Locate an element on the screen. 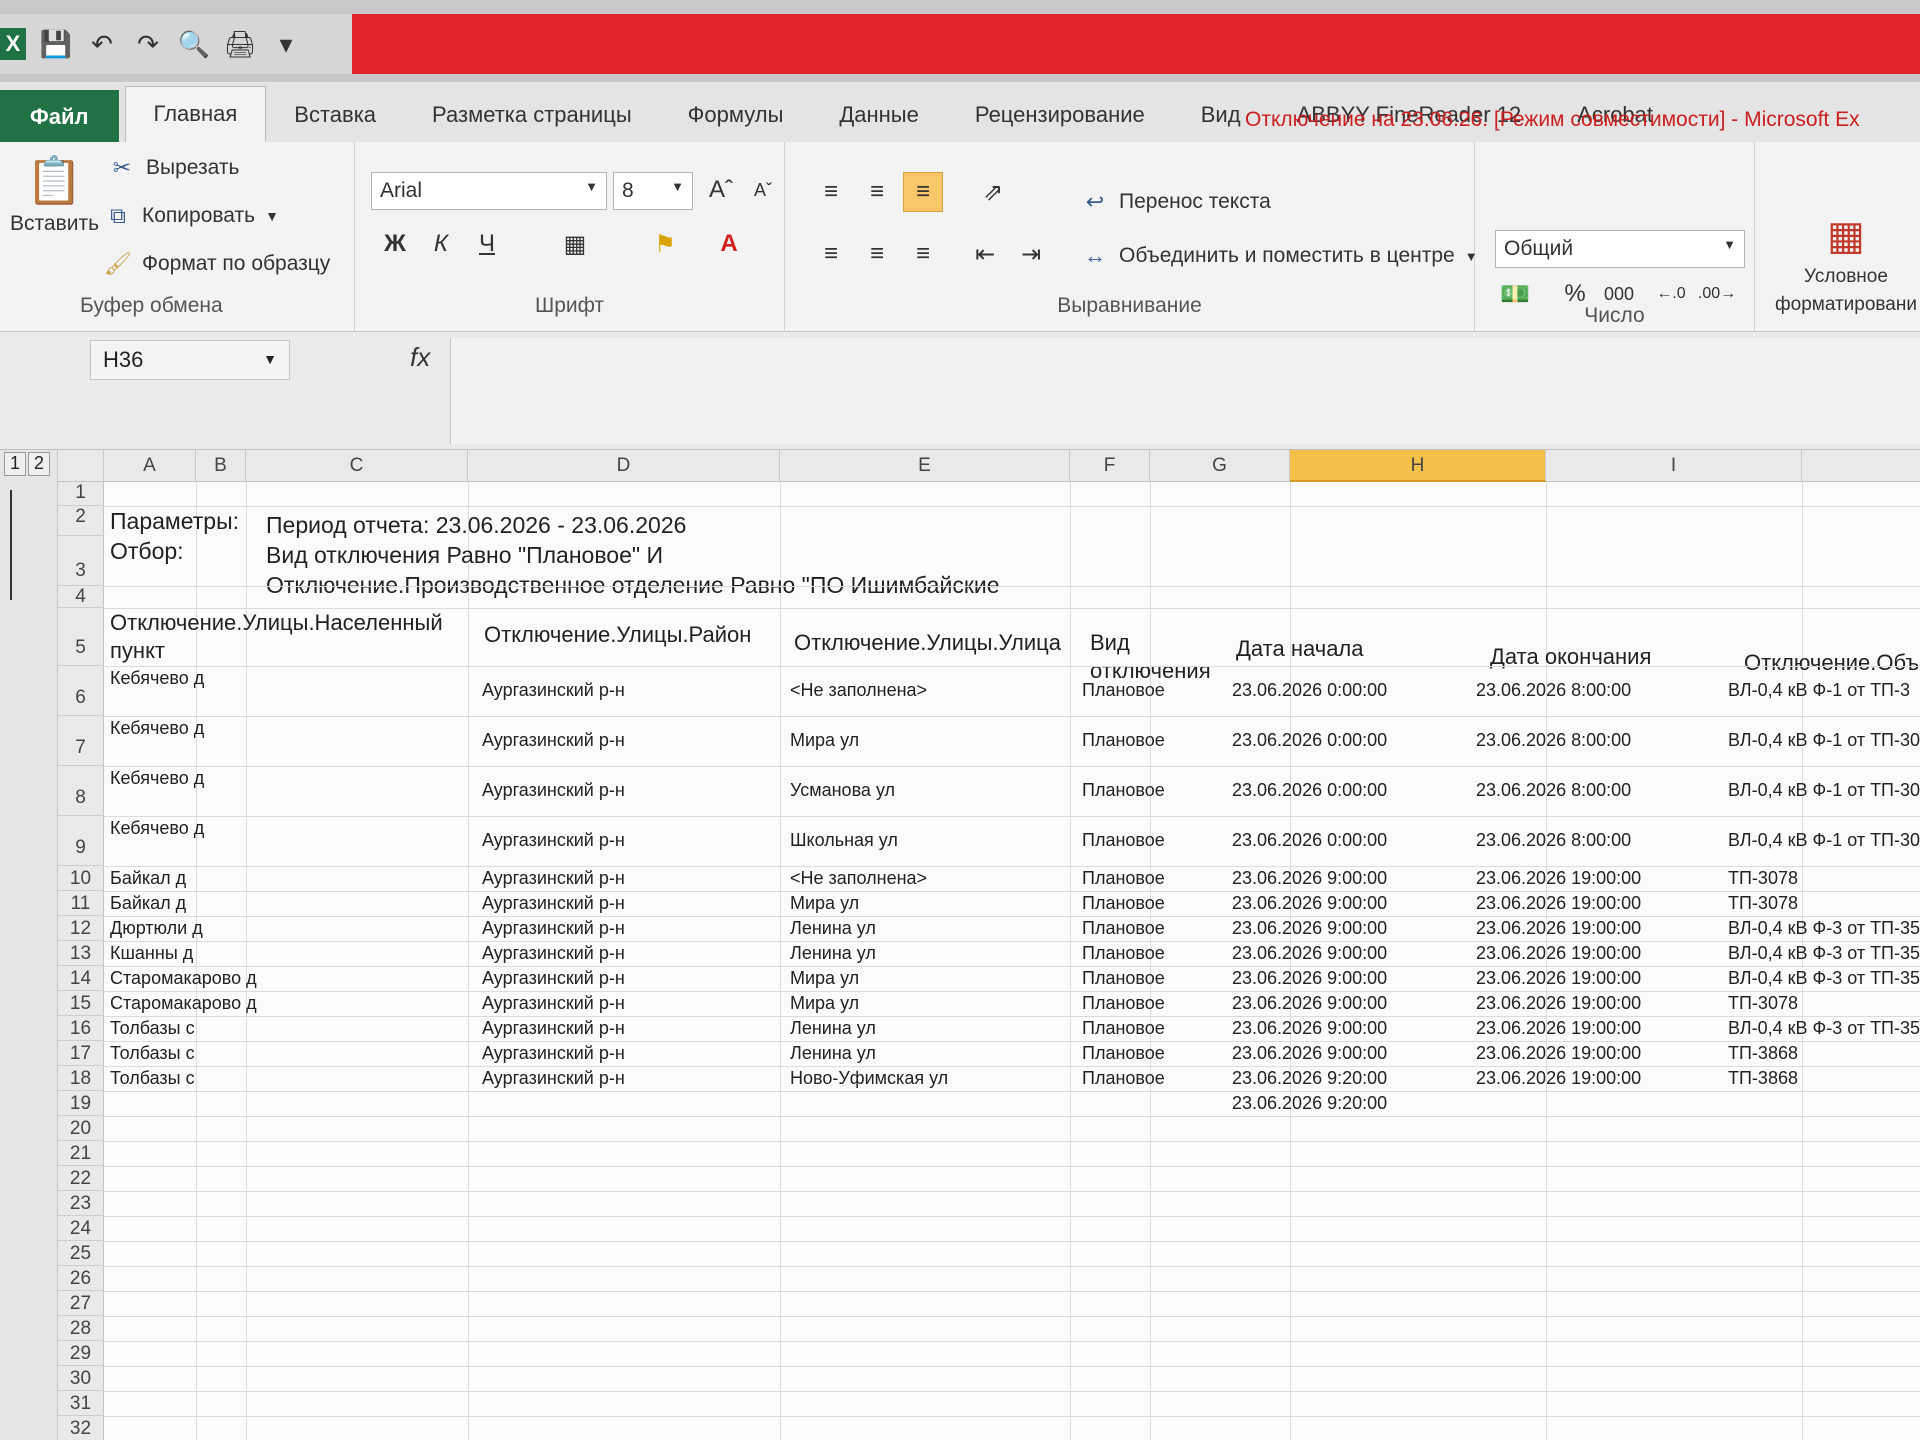  row-header: 24 is located at coordinates (81, 1228).